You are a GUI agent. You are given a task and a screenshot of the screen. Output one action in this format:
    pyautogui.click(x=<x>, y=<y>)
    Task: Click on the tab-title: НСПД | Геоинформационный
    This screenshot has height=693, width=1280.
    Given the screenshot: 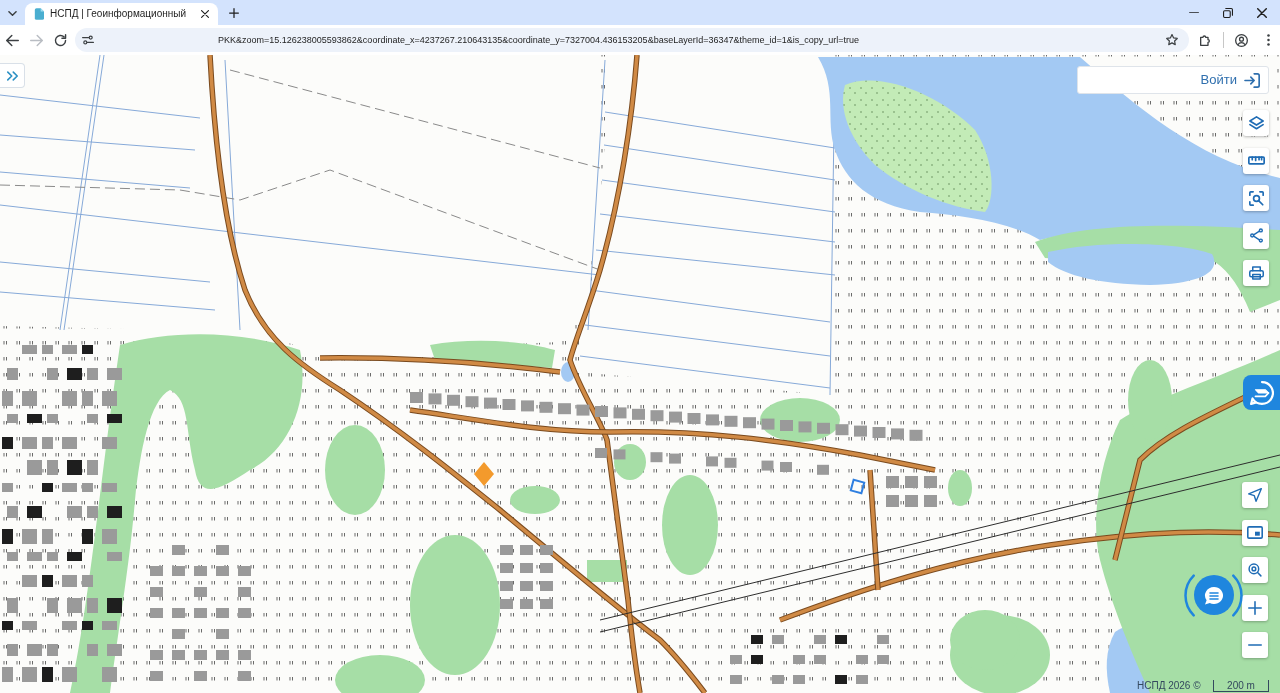 What is the action you would take?
    pyautogui.click(x=118, y=14)
    